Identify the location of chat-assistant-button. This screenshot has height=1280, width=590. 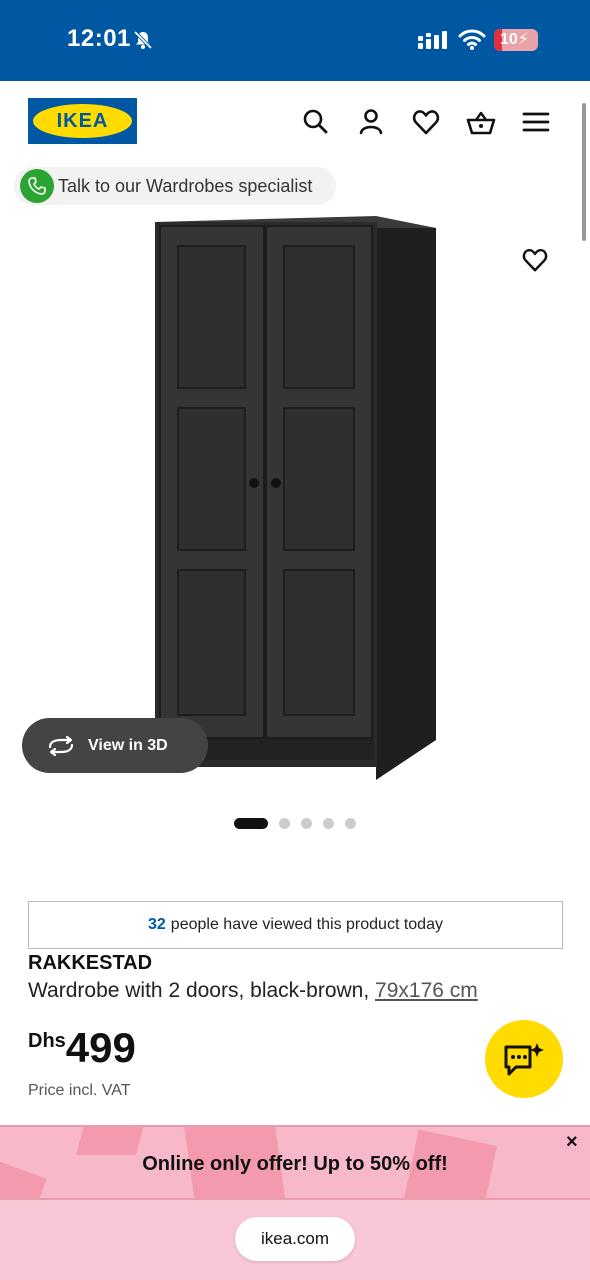
(524, 1059).